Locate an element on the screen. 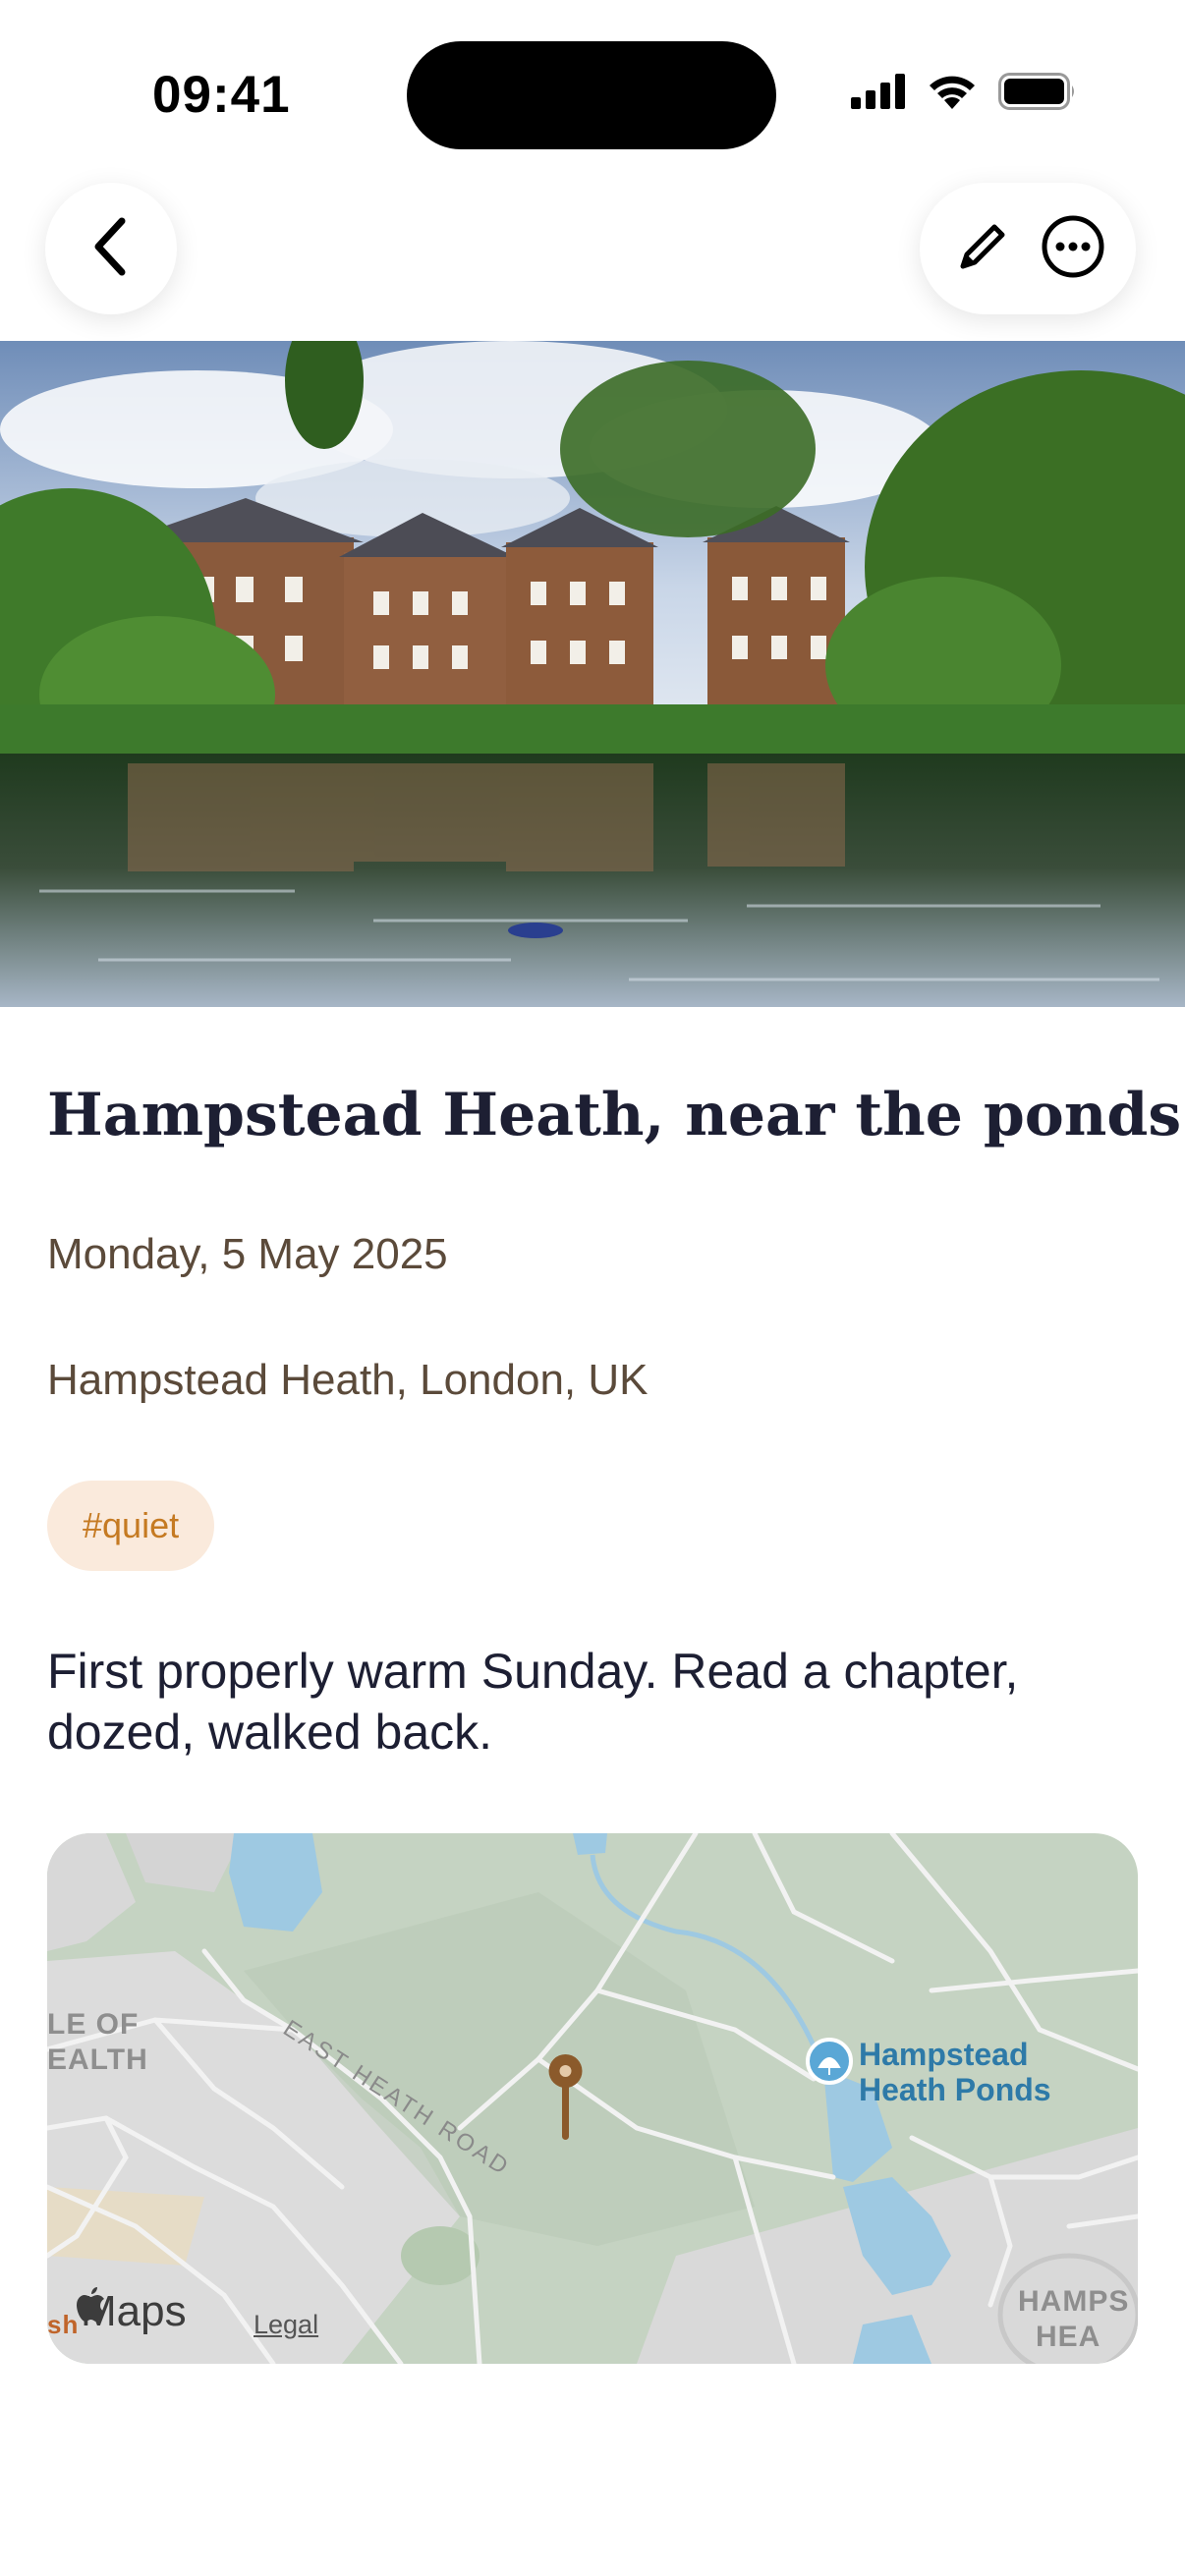 This screenshot has width=1185, height=2576. status-bar: 09:41 is located at coordinates (592, 93).